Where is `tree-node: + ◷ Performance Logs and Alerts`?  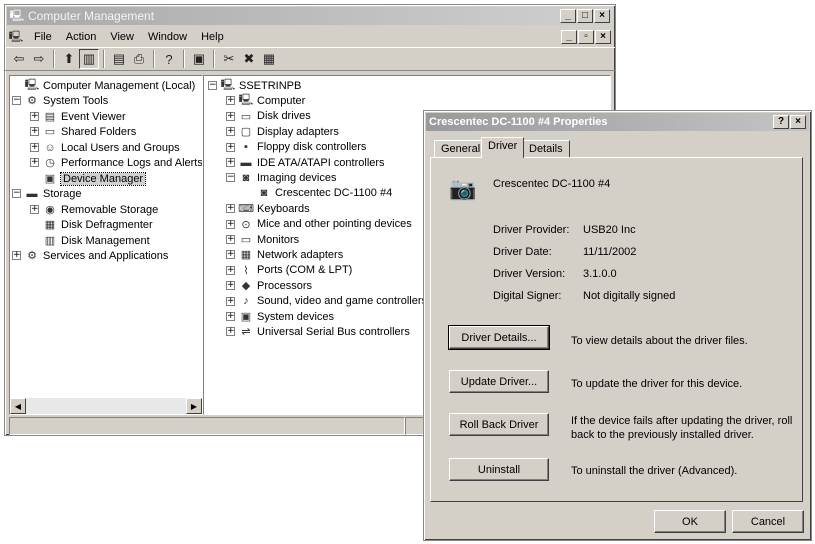
tree-node: + ◷ Performance Logs and Alerts is located at coordinates (116, 162).